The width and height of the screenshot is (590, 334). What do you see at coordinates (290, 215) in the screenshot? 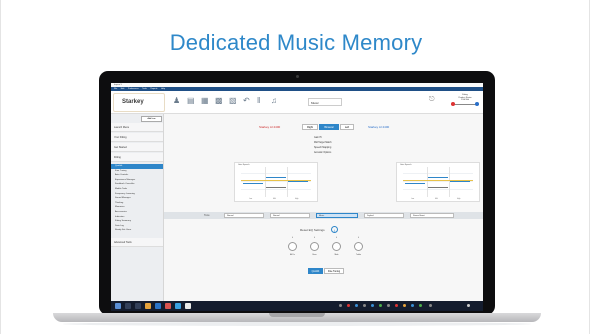
I see `control-dropdown-2: Normal` at bounding box center [290, 215].